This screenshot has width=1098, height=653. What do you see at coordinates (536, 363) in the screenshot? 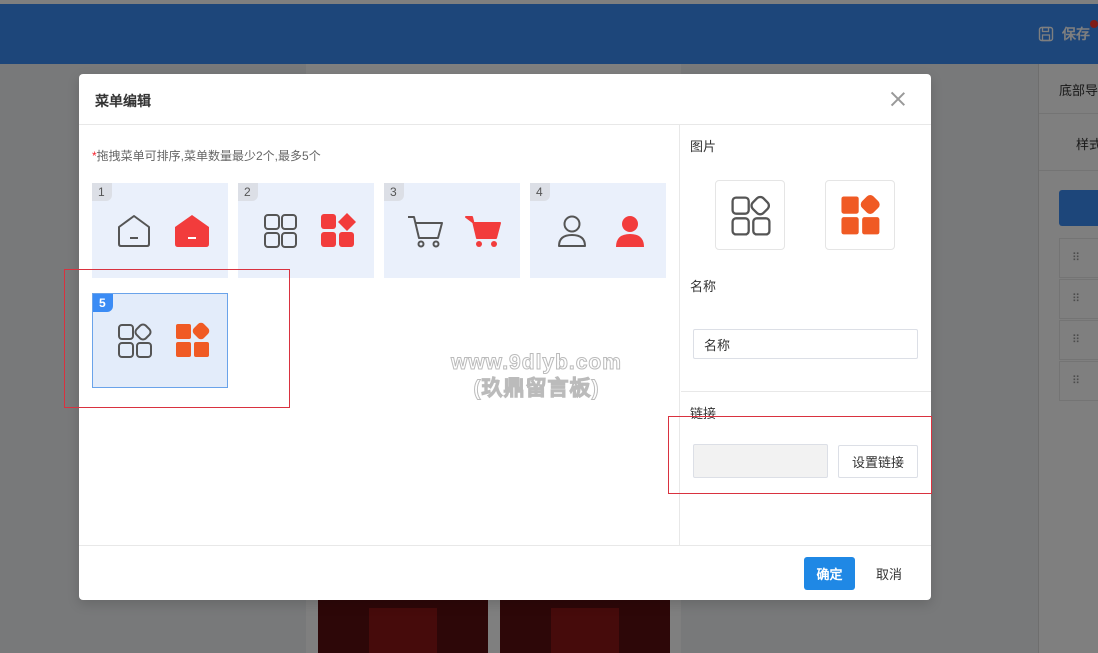
I see `watermark-url: www.9dlyb.com` at bounding box center [536, 363].